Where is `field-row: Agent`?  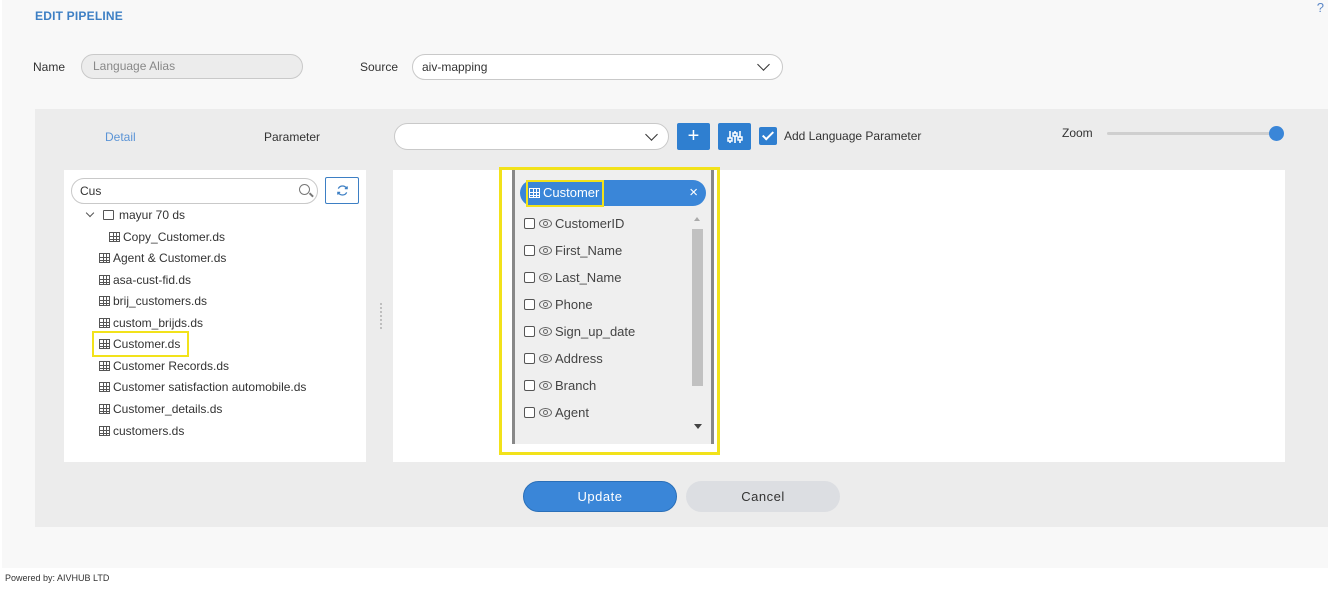 field-row: Agent is located at coordinates (556, 413).